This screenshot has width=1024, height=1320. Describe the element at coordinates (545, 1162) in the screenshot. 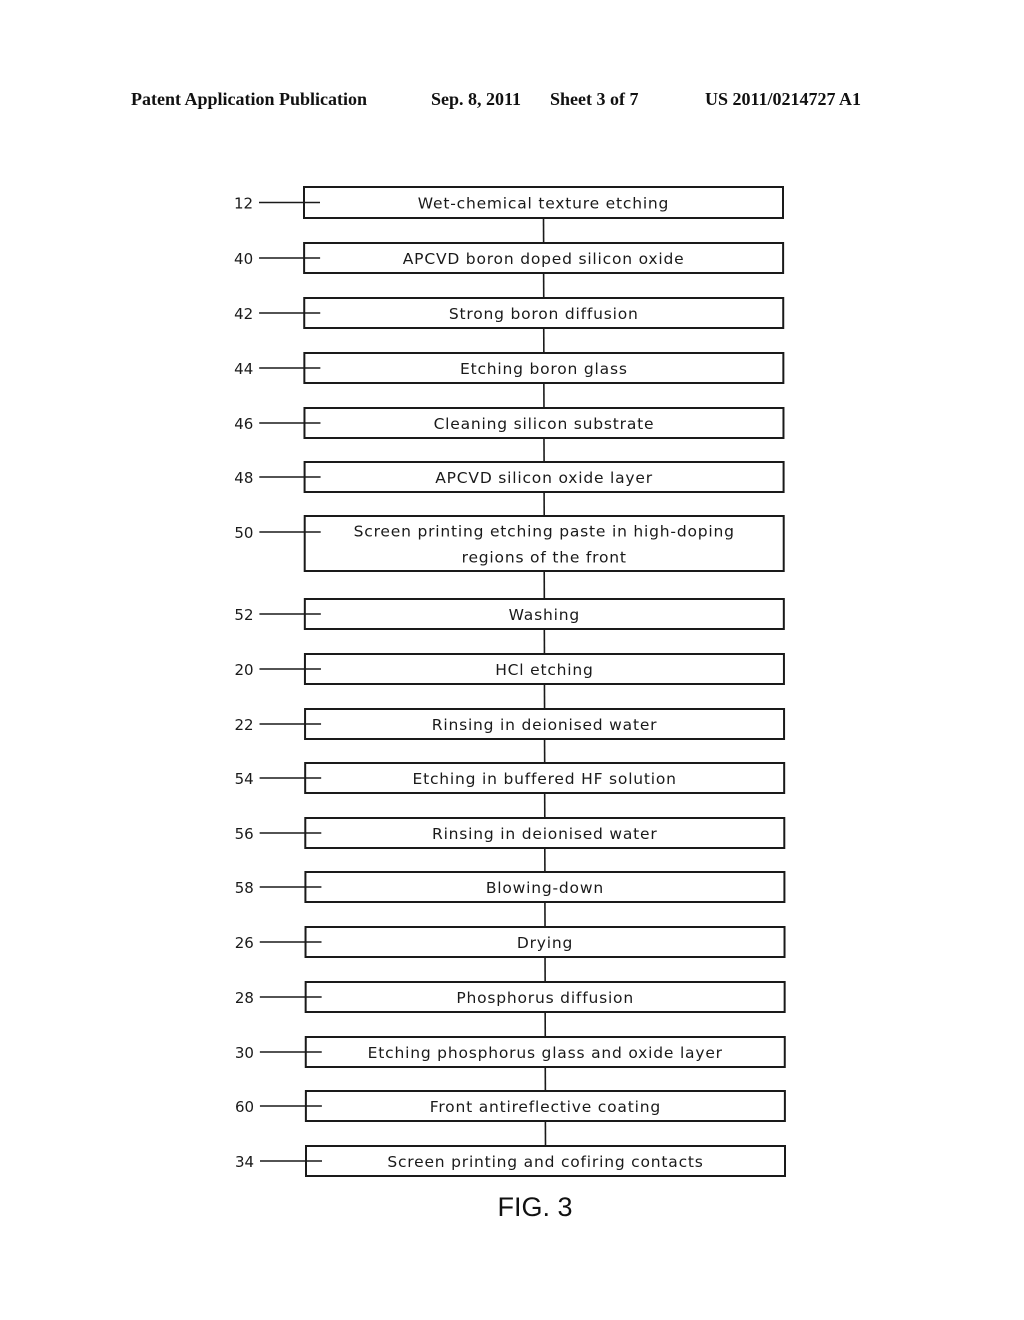

I see `step-label: Screen printing and cofiring contacts` at that location.